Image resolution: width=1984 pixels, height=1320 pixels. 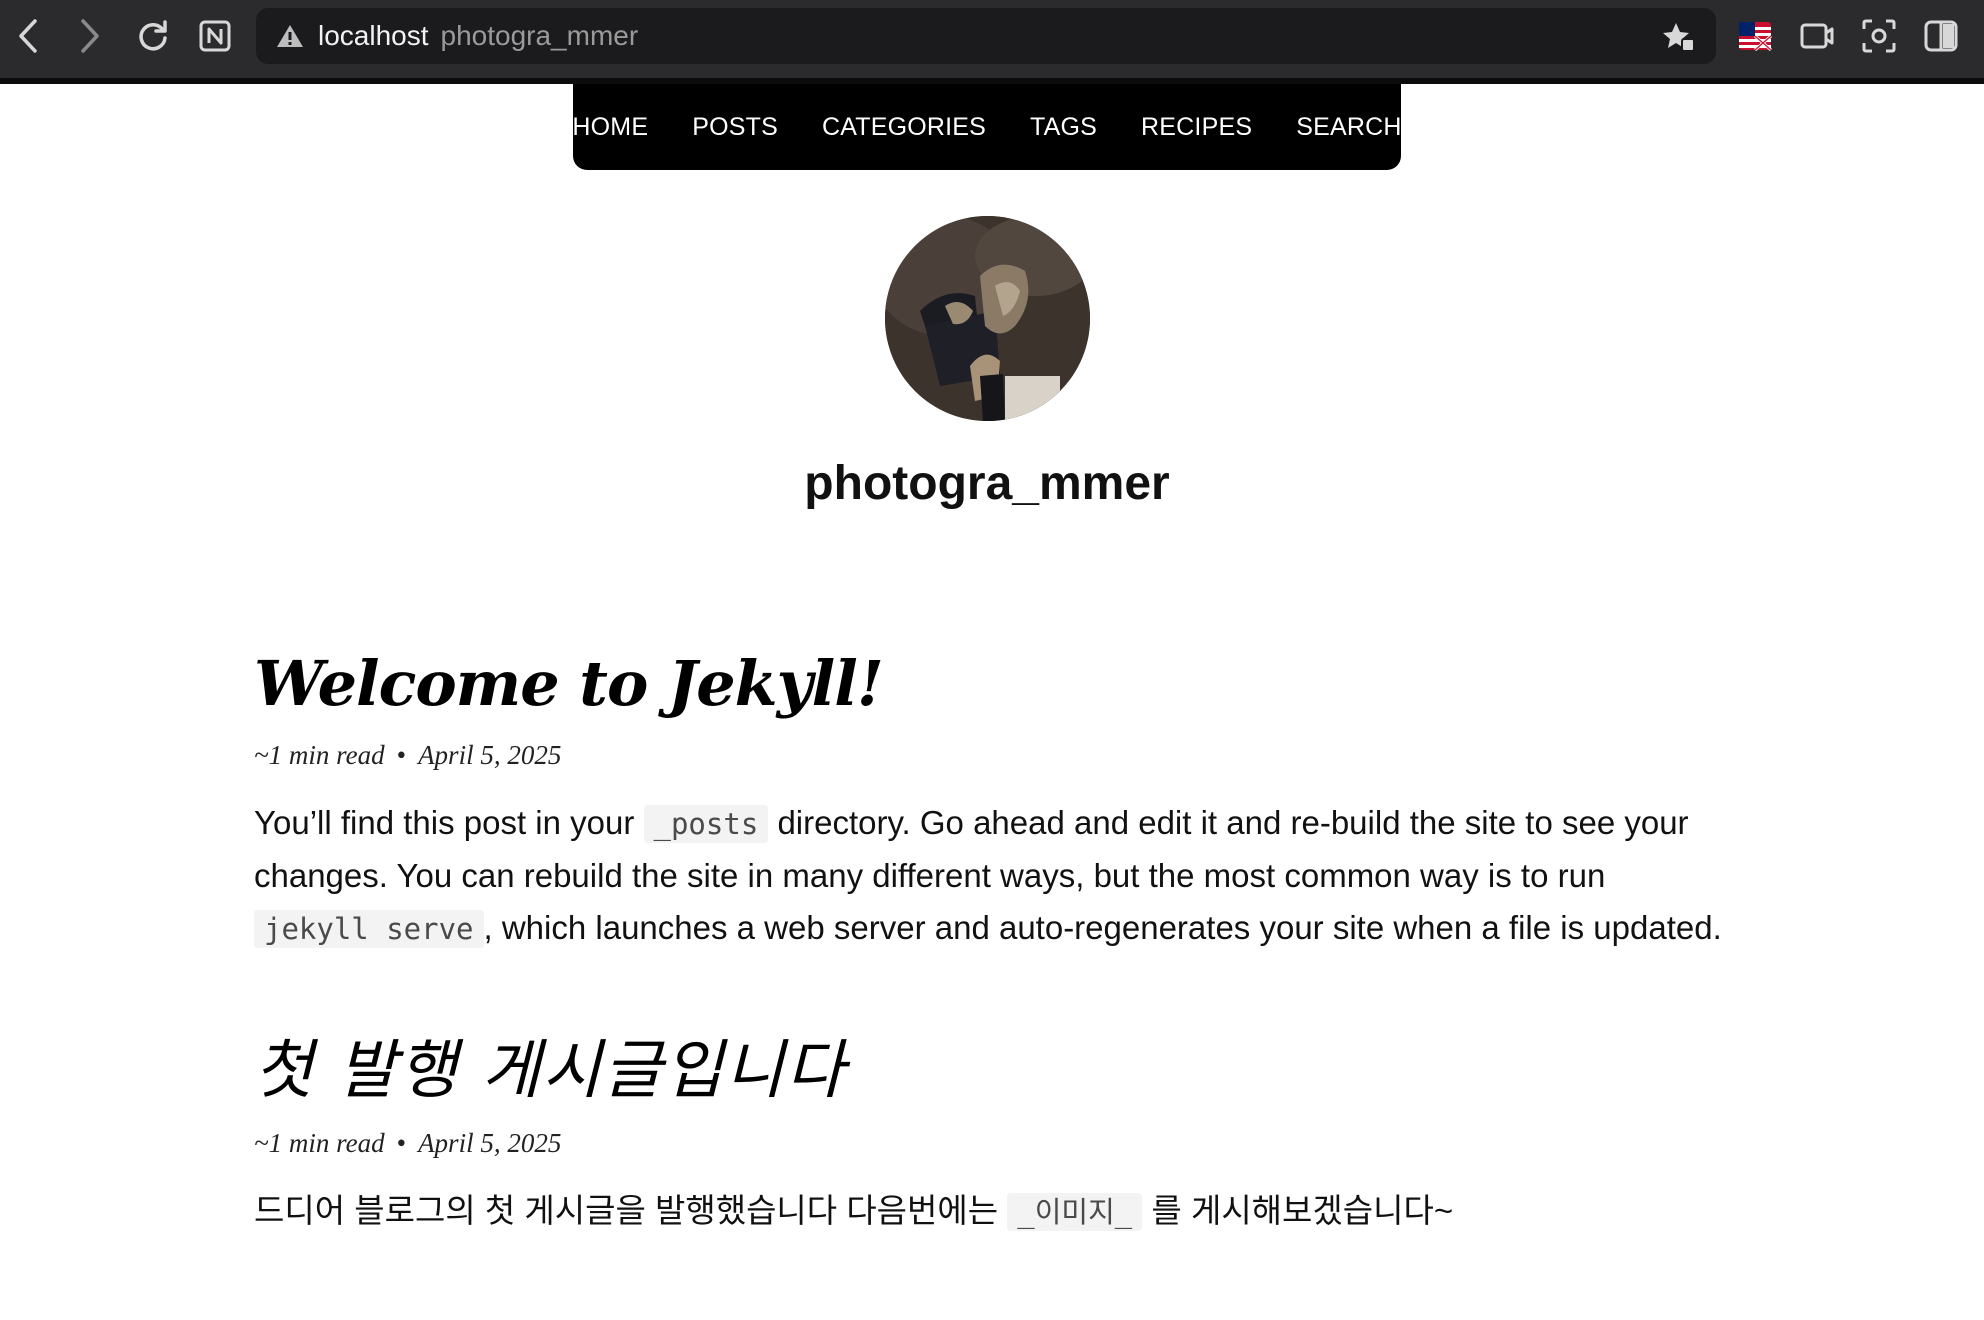 I want to click on inline-code: jekyll serve, so click(x=369, y=929).